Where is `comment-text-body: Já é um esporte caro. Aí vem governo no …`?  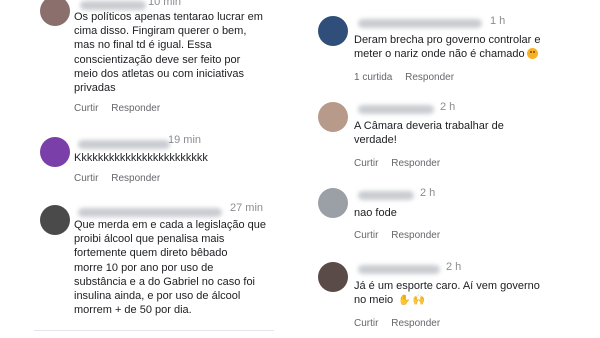 comment-text-body: Já é um esporte caro. Aí vem governo no … is located at coordinates (447, 293).